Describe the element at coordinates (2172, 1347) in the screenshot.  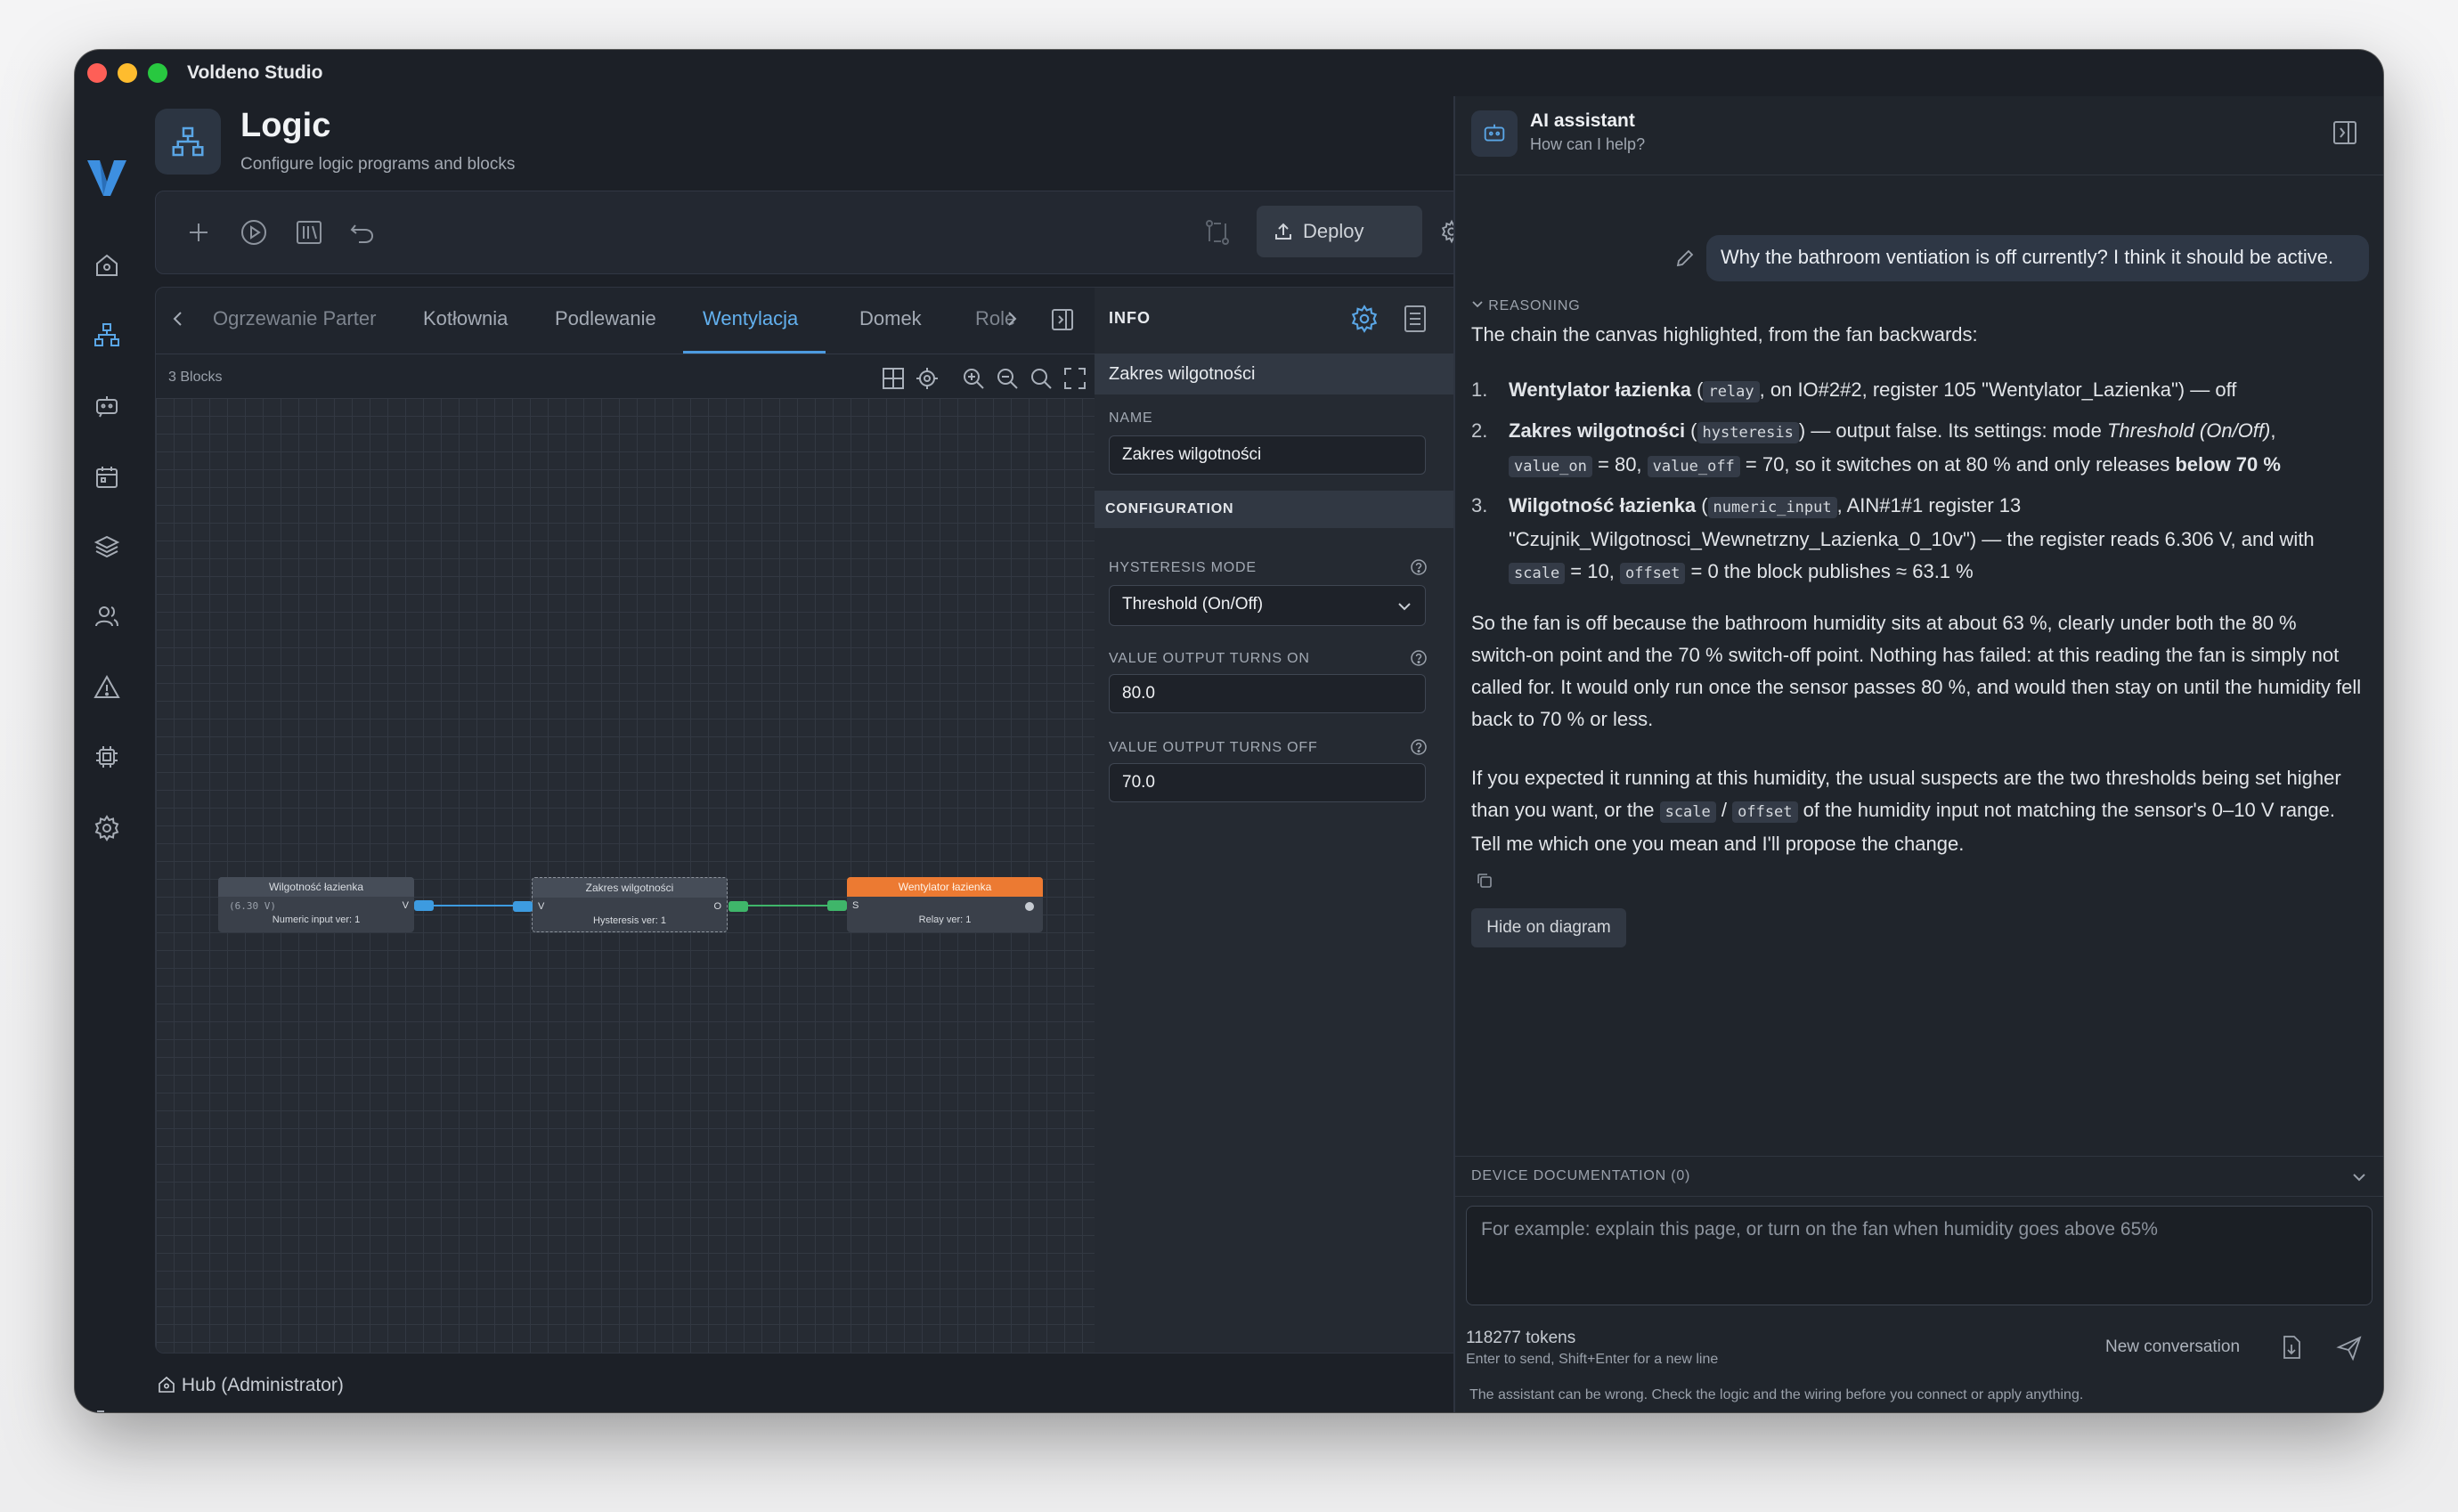
I see `new-conversation-button: New conversation` at that location.